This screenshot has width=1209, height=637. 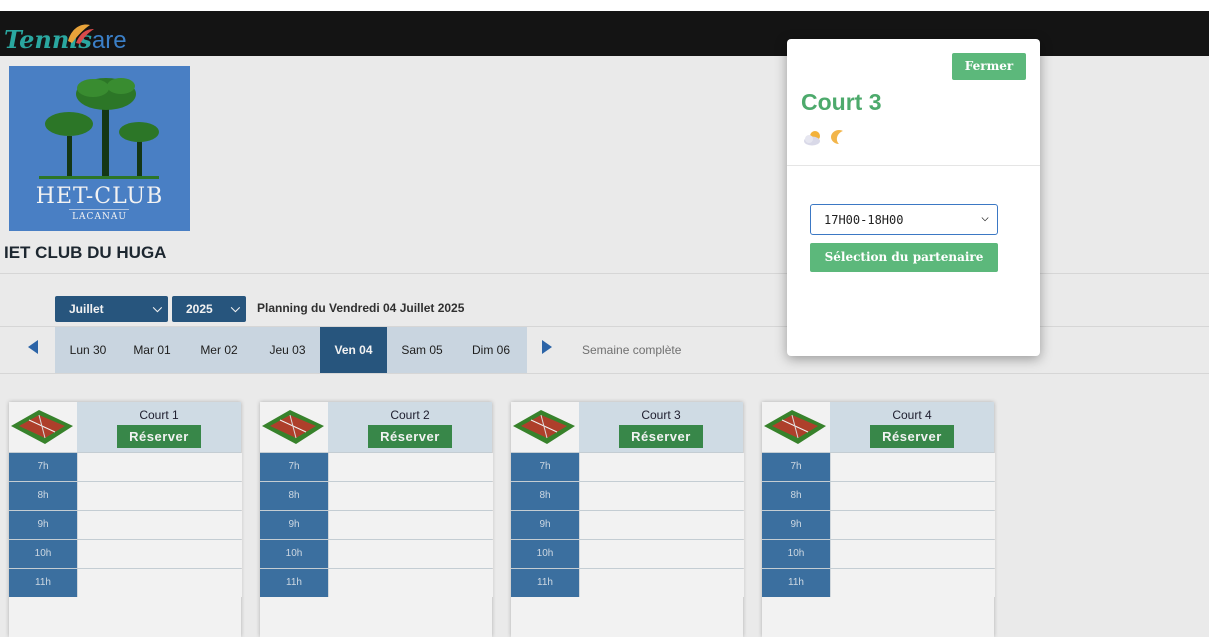 What do you see at coordinates (604, 5) in the screenshot?
I see `page-top-strip` at bounding box center [604, 5].